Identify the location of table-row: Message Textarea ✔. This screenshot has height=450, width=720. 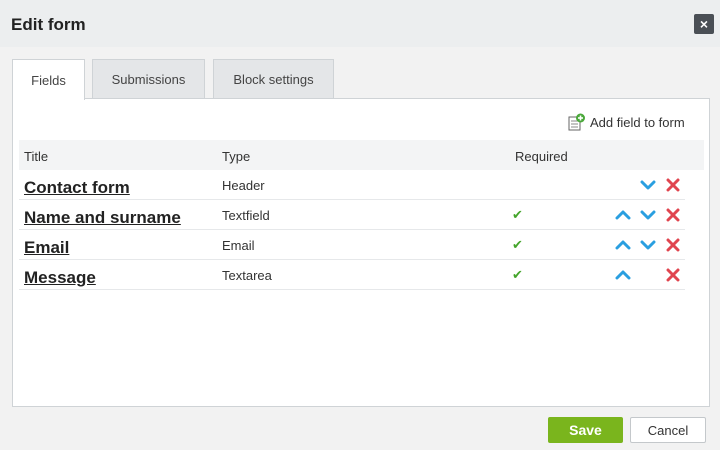
(352, 275).